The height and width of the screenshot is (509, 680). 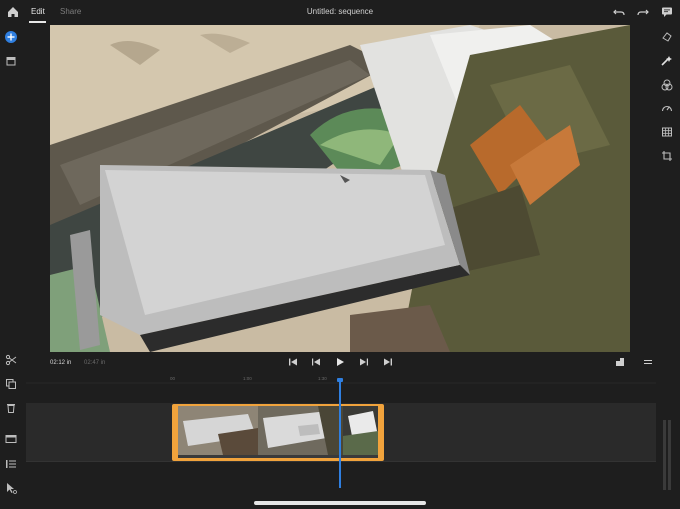 What do you see at coordinates (340, 434) in the screenshot?
I see `playhead` at bounding box center [340, 434].